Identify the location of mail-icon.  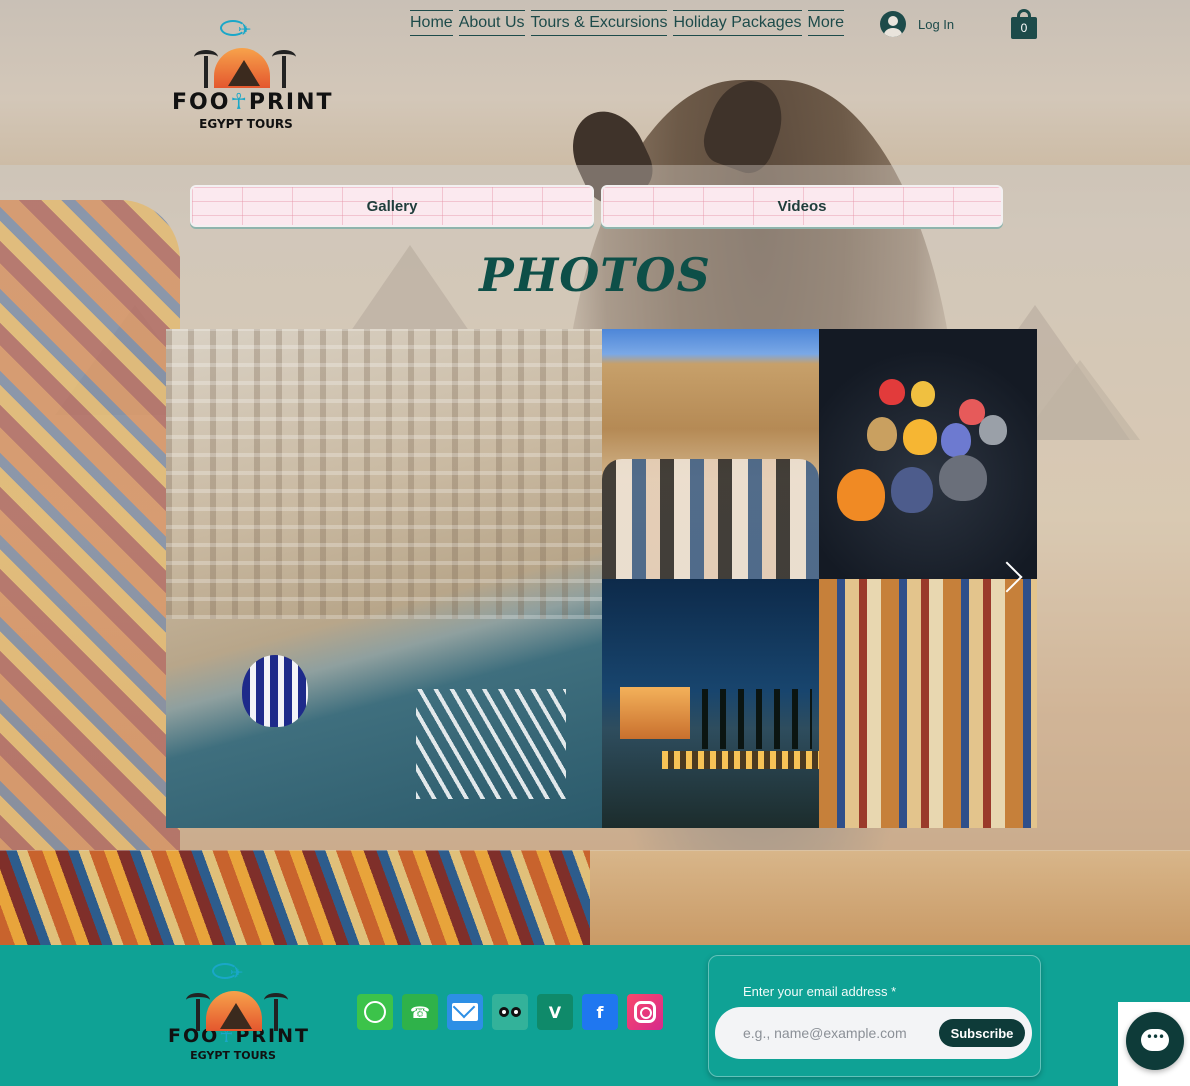
(465, 1012).